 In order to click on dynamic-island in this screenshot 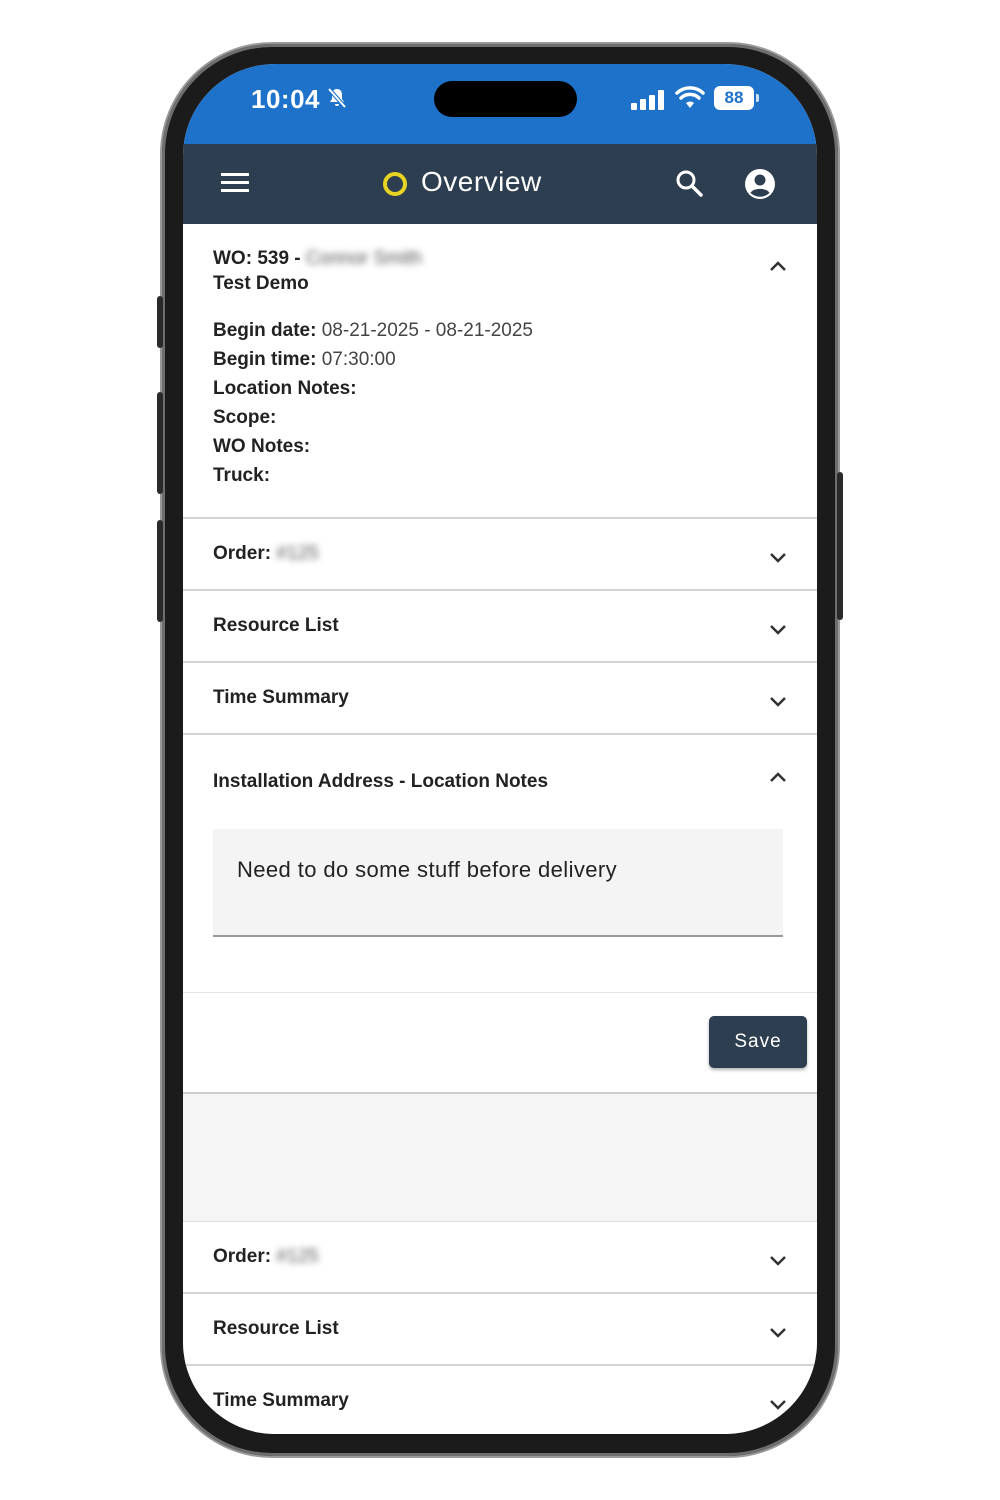, I will do `click(505, 99)`.